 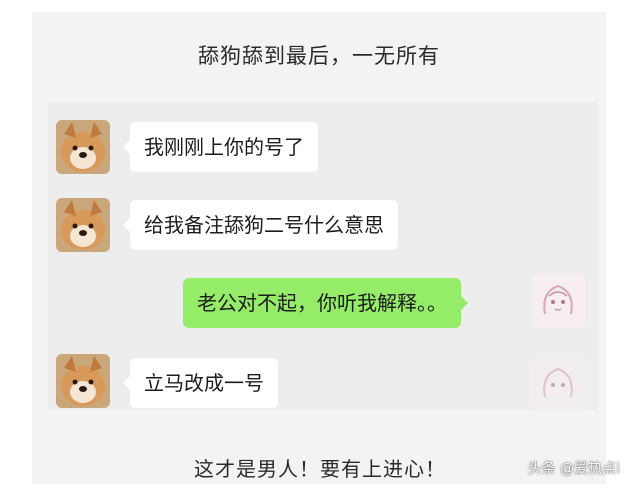 I want to click on chat-message-bubble: 给我备注舔狗二号什么意思, so click(x=260, y=225).